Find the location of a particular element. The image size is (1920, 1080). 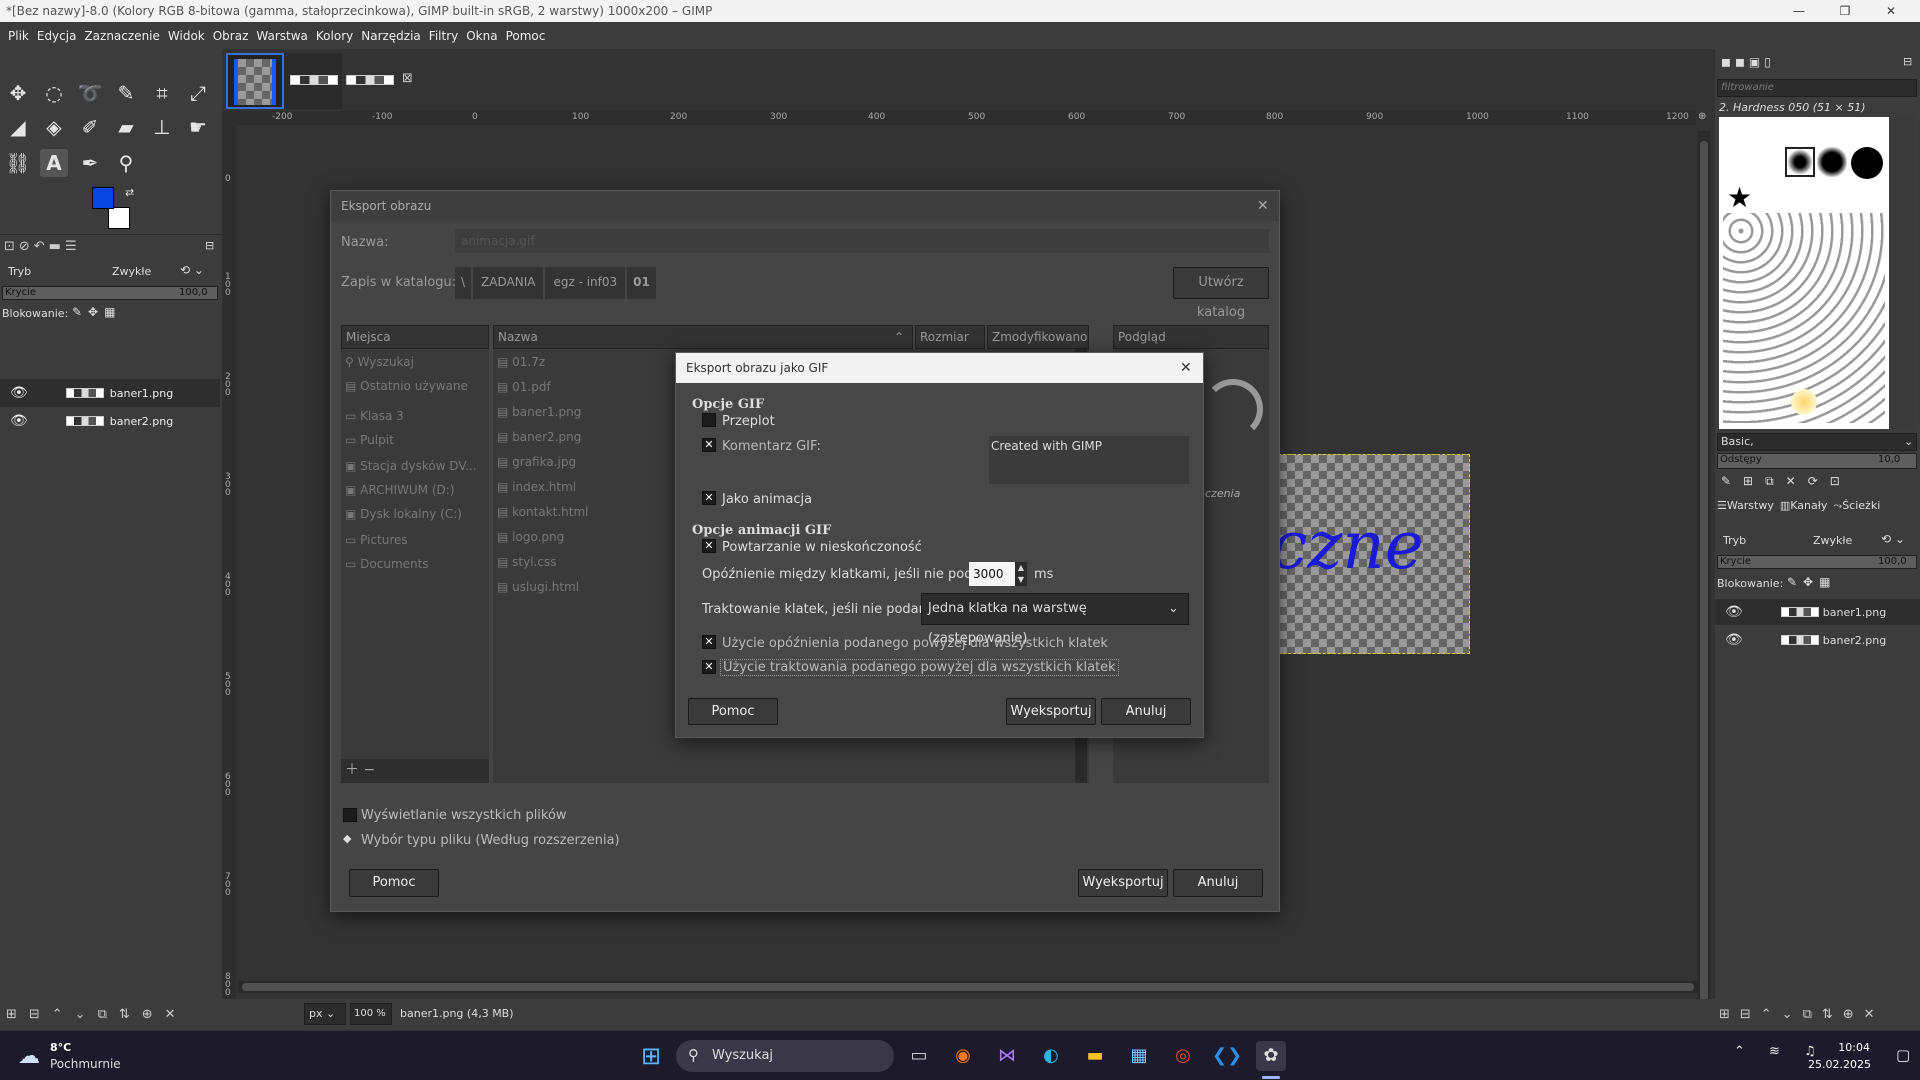

bucket-fill-icon: ◈ is located at coordinates (54, 127).